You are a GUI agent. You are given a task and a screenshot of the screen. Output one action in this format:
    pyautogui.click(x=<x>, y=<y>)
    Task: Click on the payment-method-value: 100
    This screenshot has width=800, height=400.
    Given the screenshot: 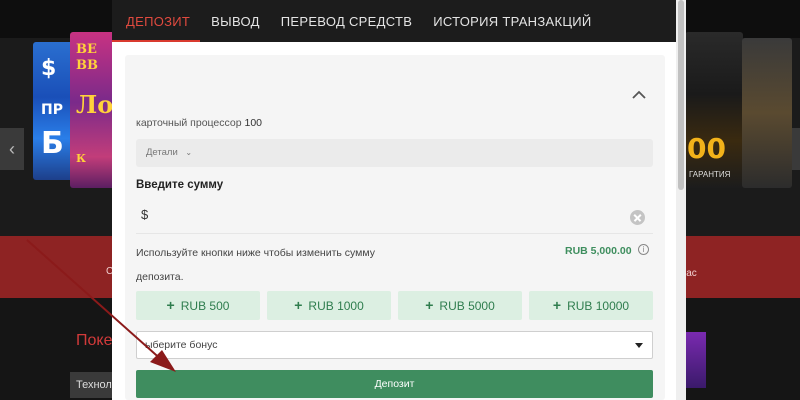 What is the action you would take?
    pyautogui.click(x=253, y=123)
    